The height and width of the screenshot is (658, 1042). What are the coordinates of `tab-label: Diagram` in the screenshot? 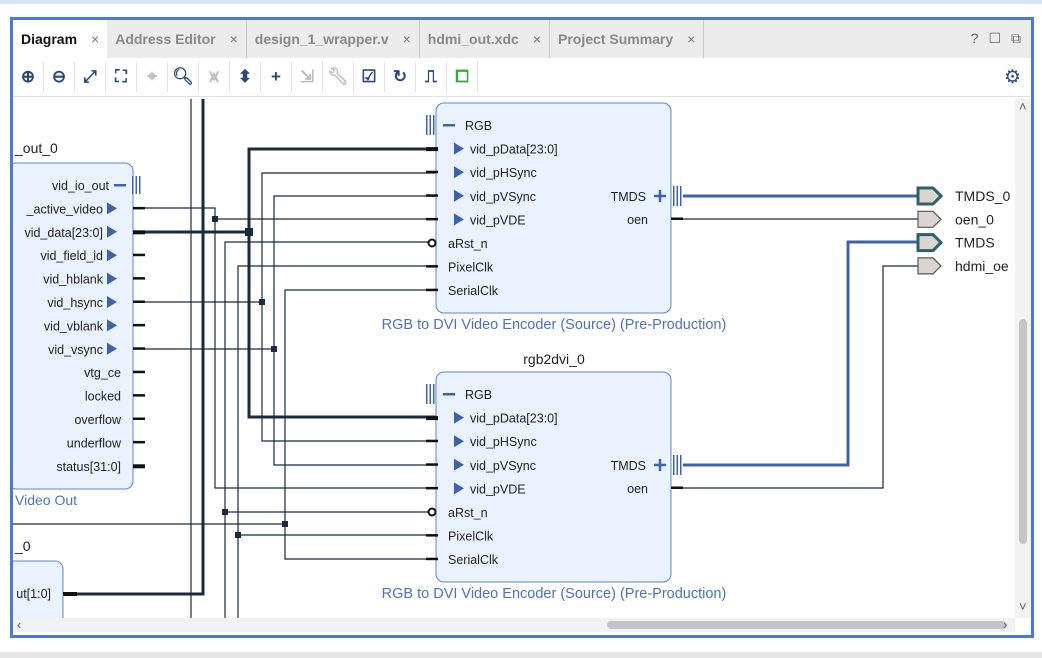 It's located at (49, 39).